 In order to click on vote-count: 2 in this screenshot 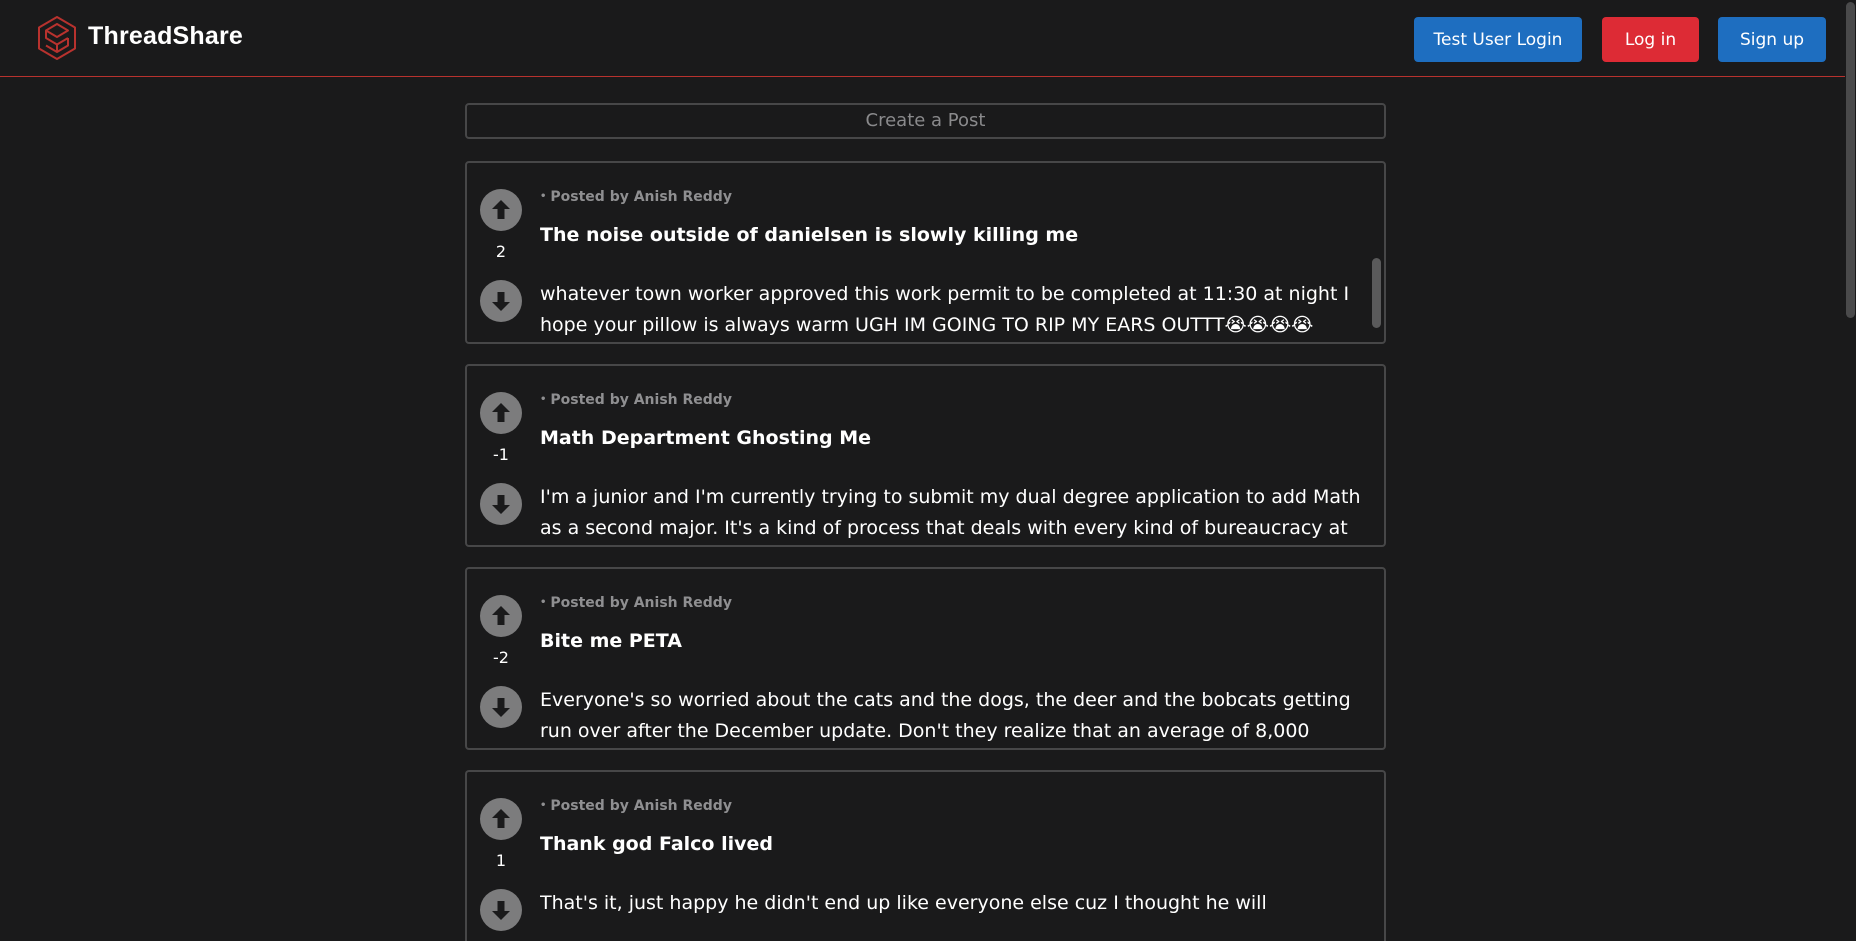, I will do `click(501, 251)`.